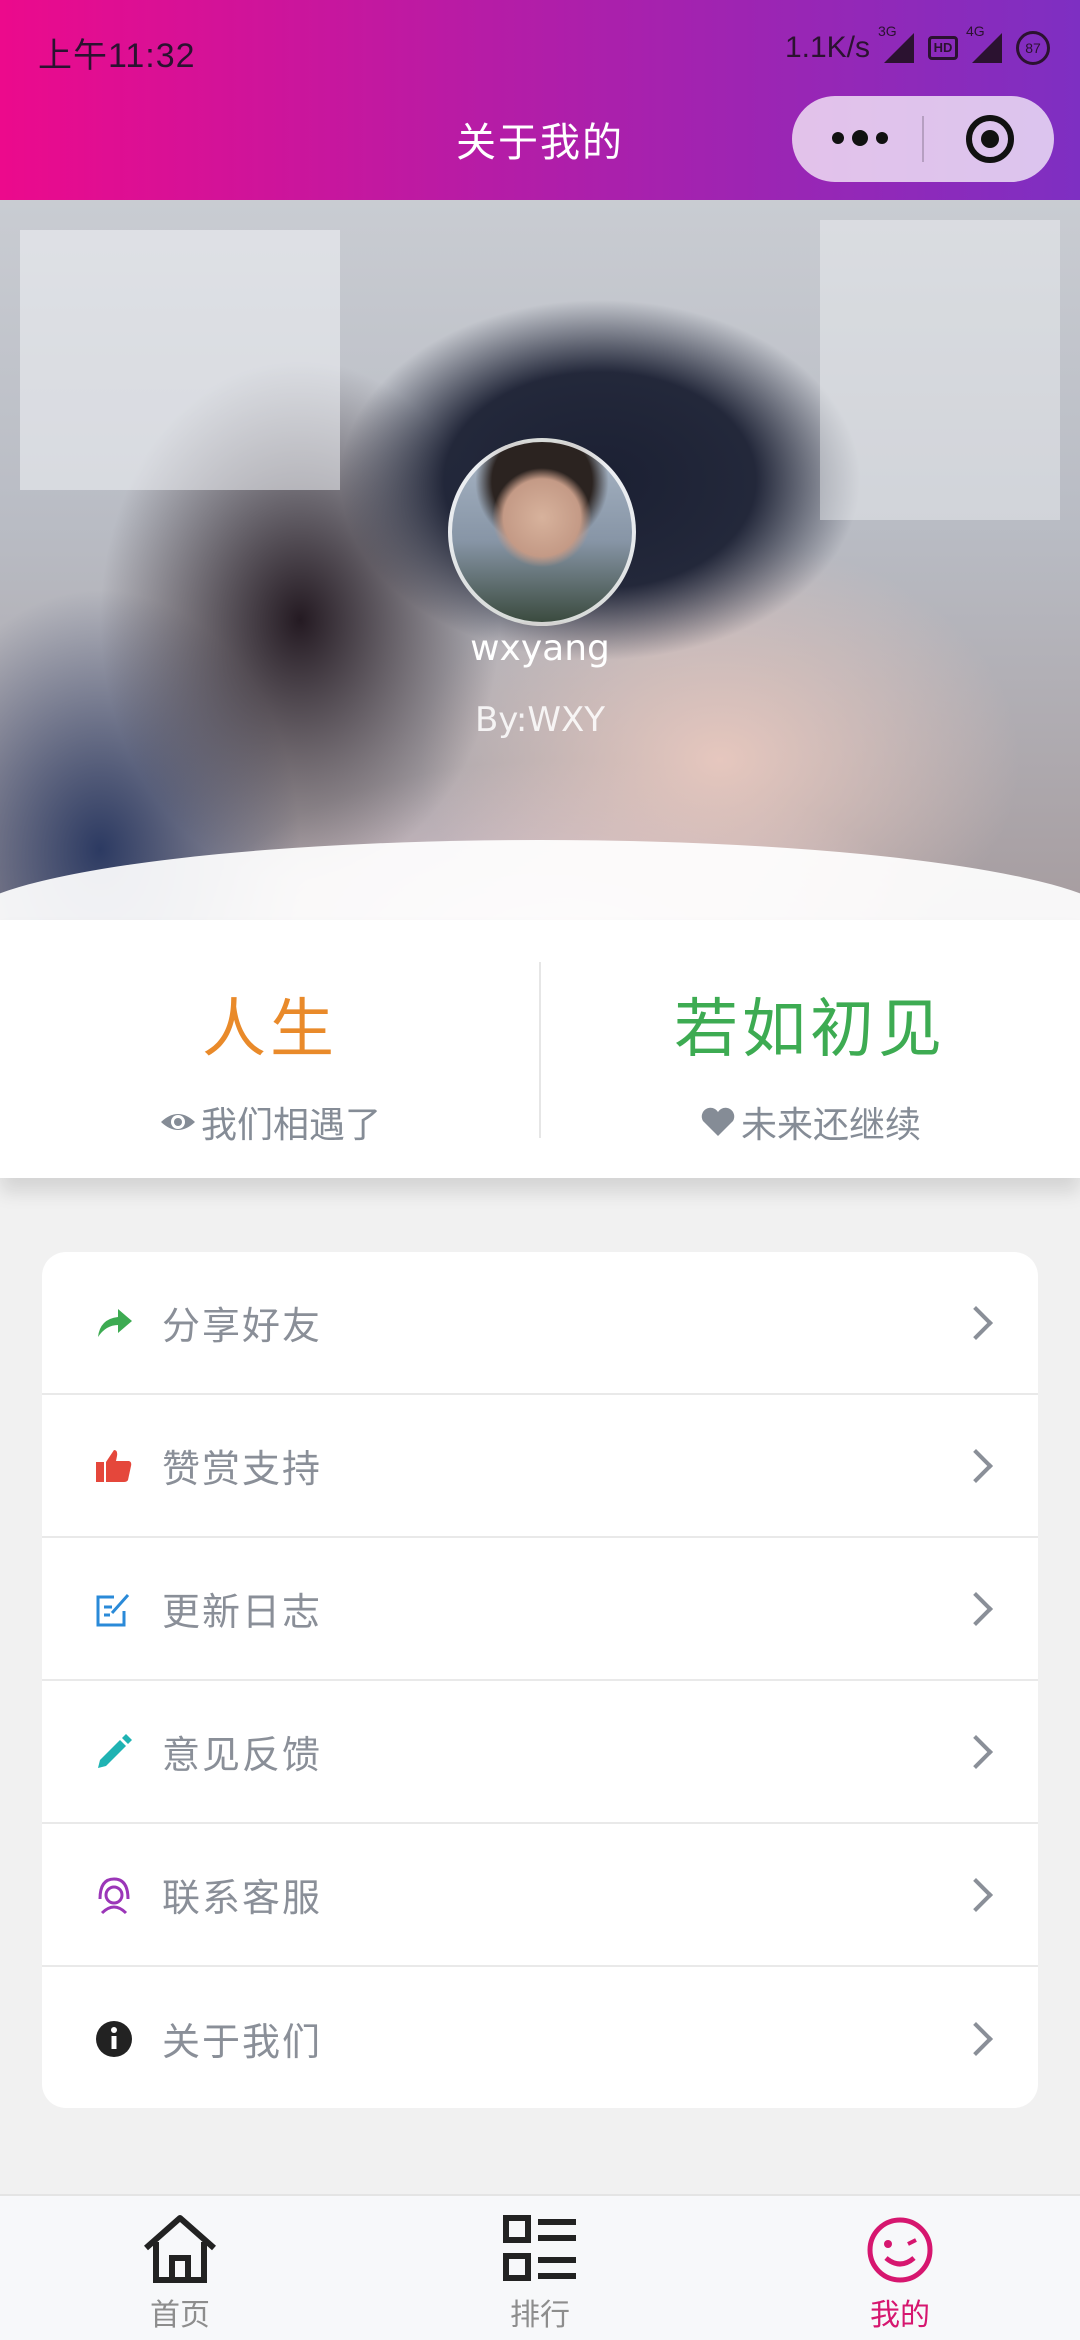 The width and height of the screenshot is (1080, 2340). I want to click on avatar, so click(542, 532).